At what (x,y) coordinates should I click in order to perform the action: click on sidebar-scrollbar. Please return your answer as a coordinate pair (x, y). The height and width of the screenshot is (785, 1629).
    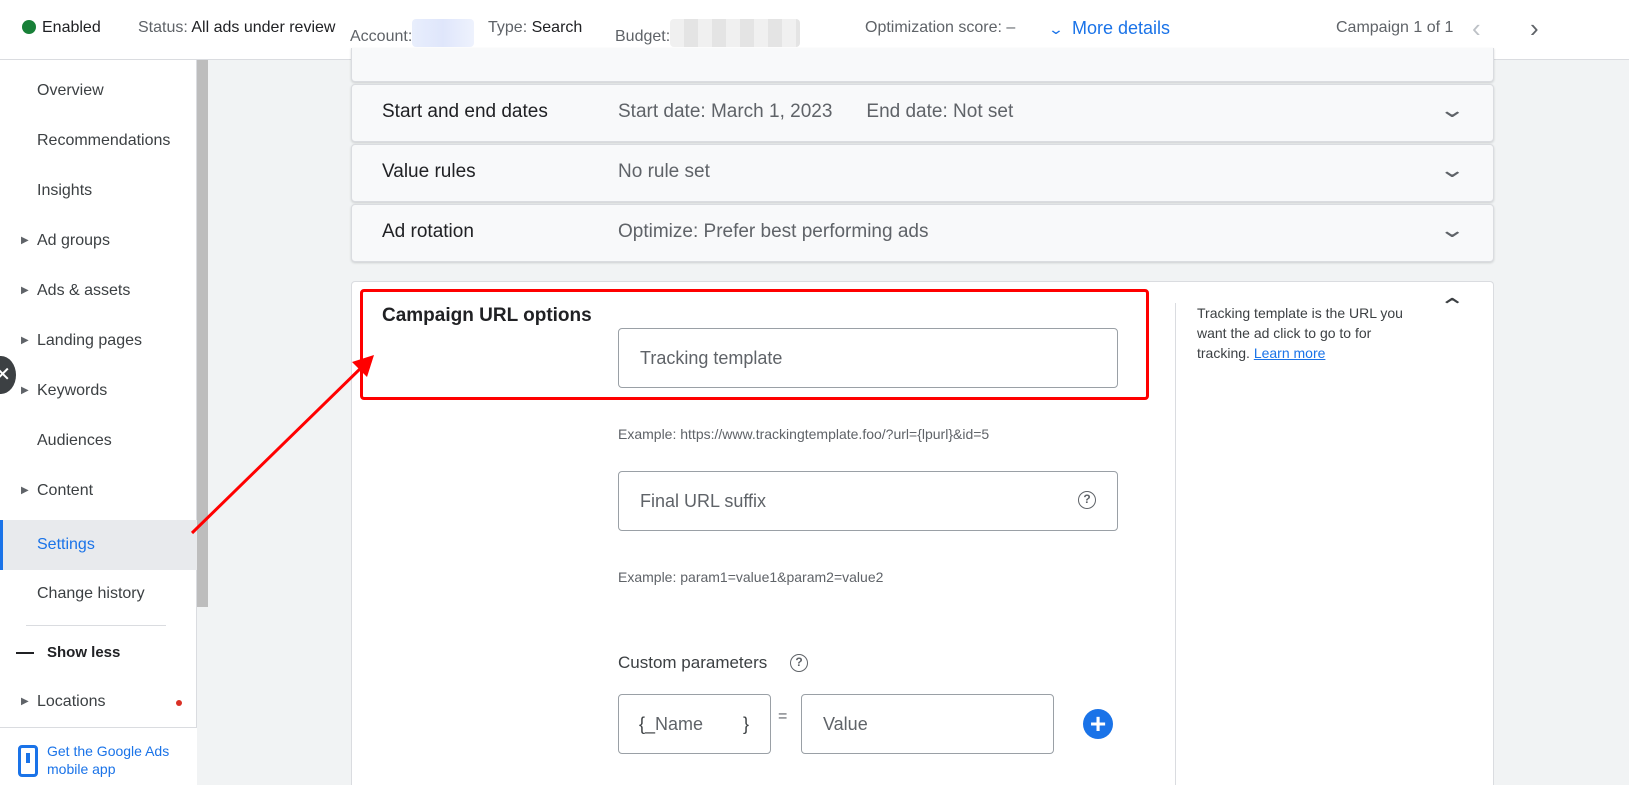
    Looking at the image, I should click on (202, 333).